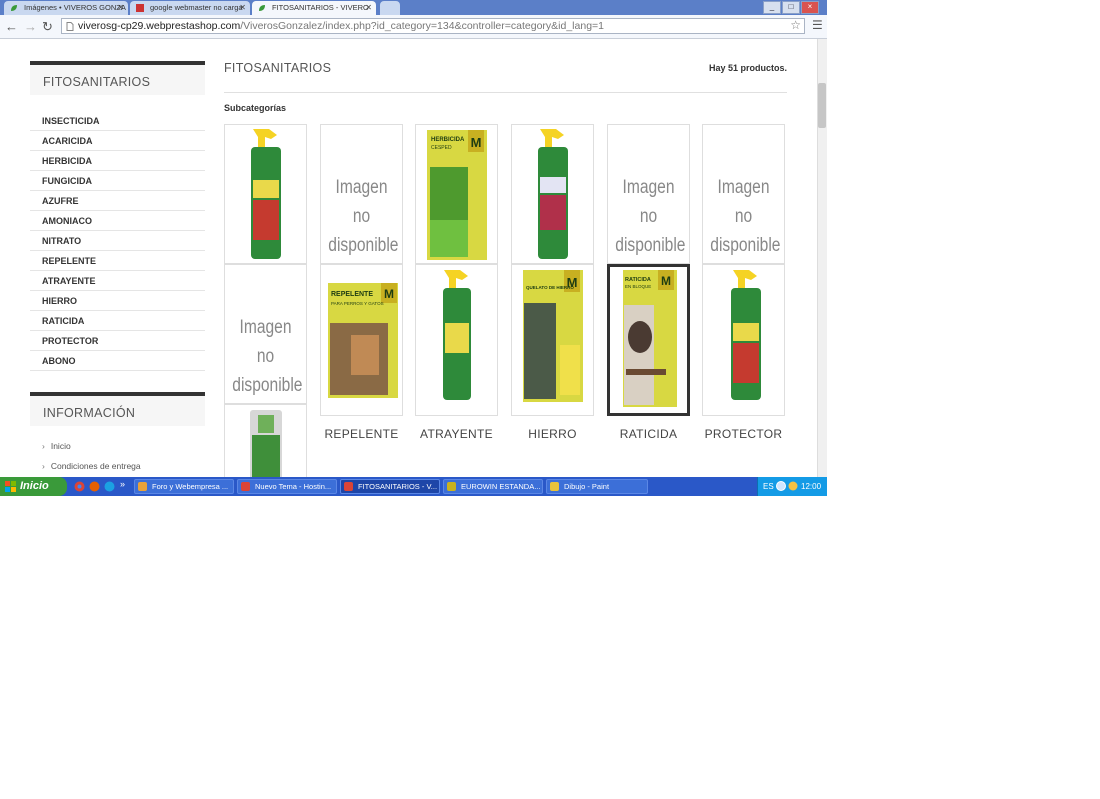 The width and height of the screenshot is (1100, 799). What do you see at coordinates (552, 434) in the screenshot?
I see `subcategory-name: HIERRO` at bounding box center [552, 434].